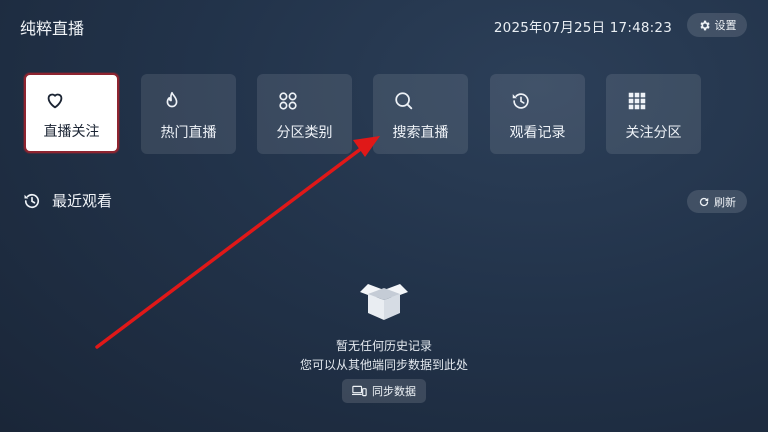  Describe the element at coordinates (653, 133) in the screenshot. I see `tile-label: 关注分区` at that location.